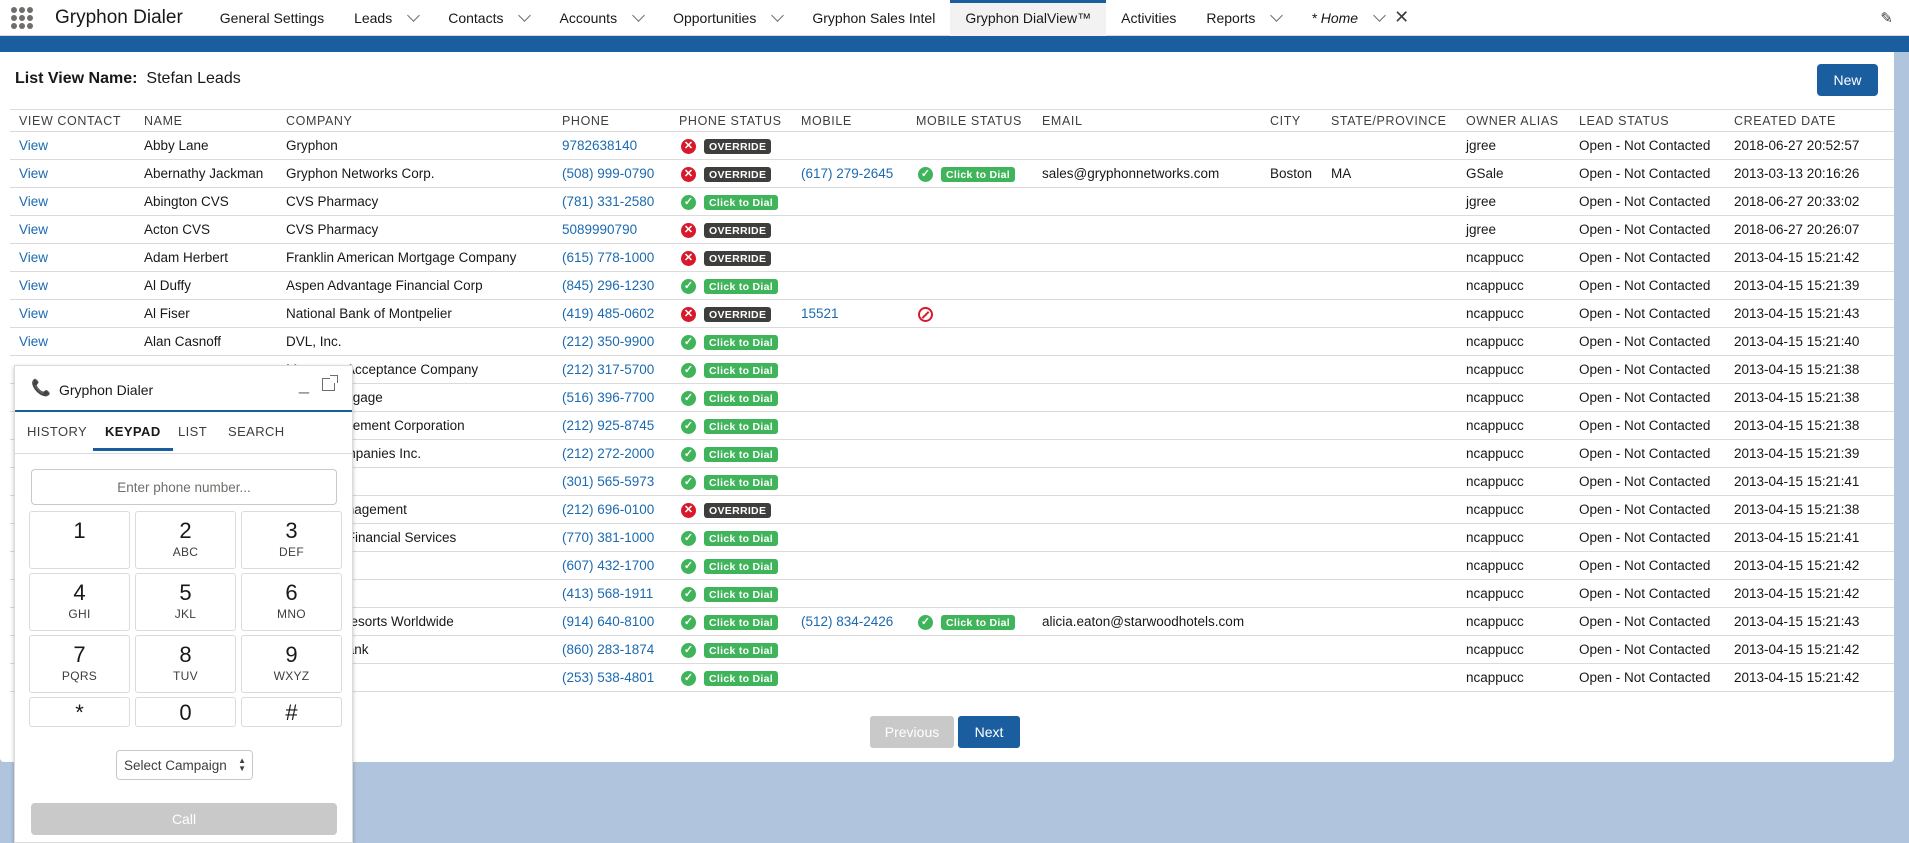  Describe the element at coordinates (912, 732) in the screenshot. I see `previous-button: Previous` at that location.